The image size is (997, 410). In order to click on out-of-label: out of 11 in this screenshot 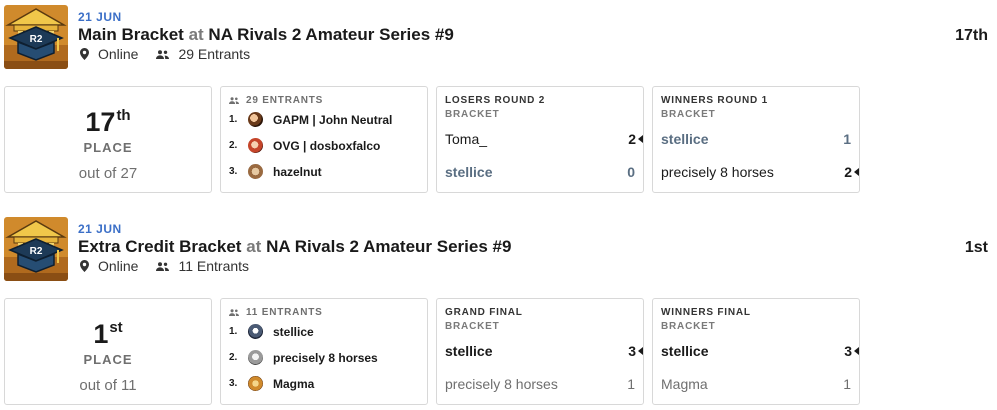, I will do `click(108, 385)`.